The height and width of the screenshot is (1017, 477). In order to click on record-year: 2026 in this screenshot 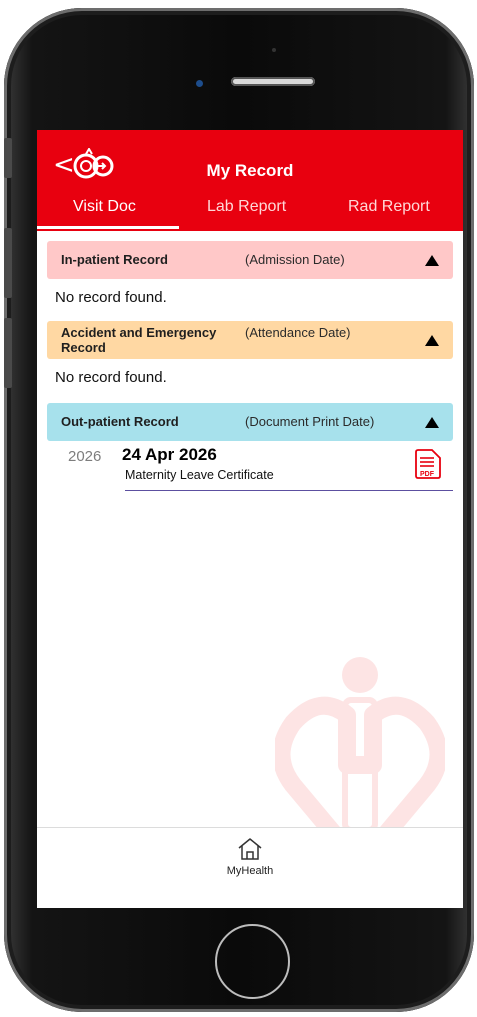, I will do `click(85, 456)`.